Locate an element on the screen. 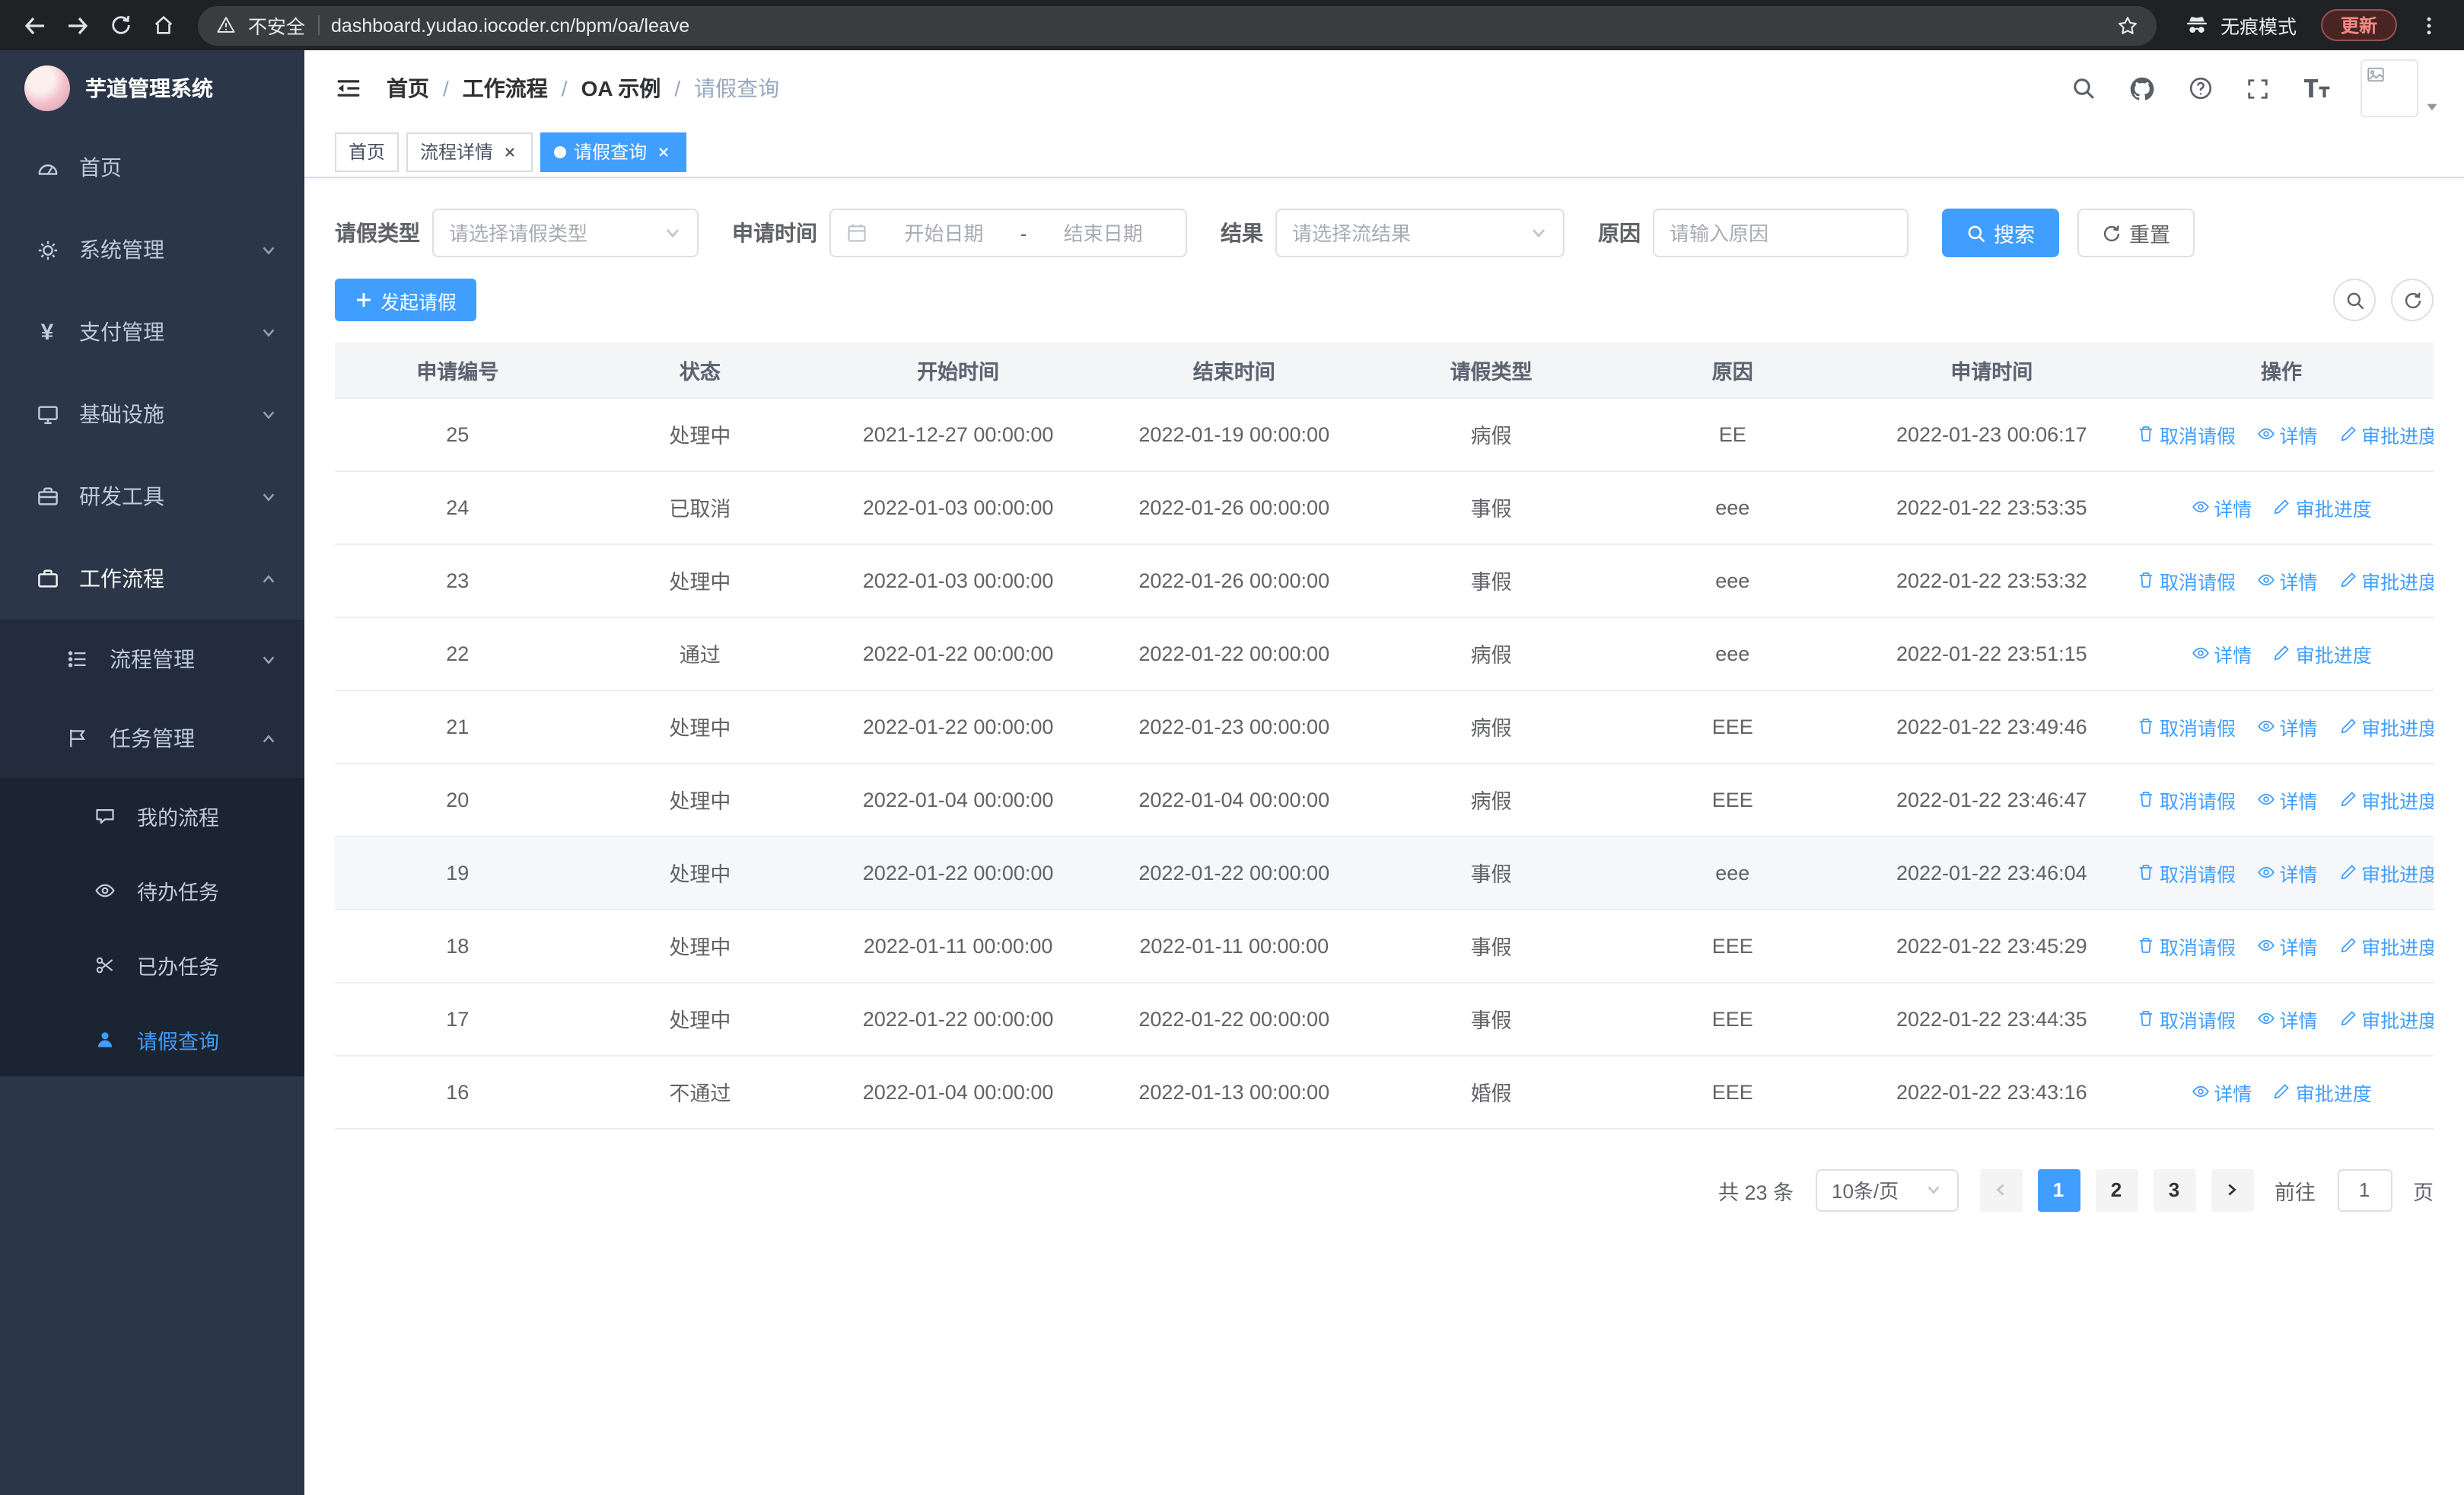 The width and height of the screenshot is (2464, 1495). start-date-input is located at coordinates (944, 233).